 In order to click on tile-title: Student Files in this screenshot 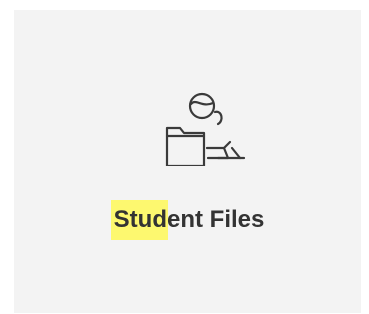, I will do `click(187, 220)`.